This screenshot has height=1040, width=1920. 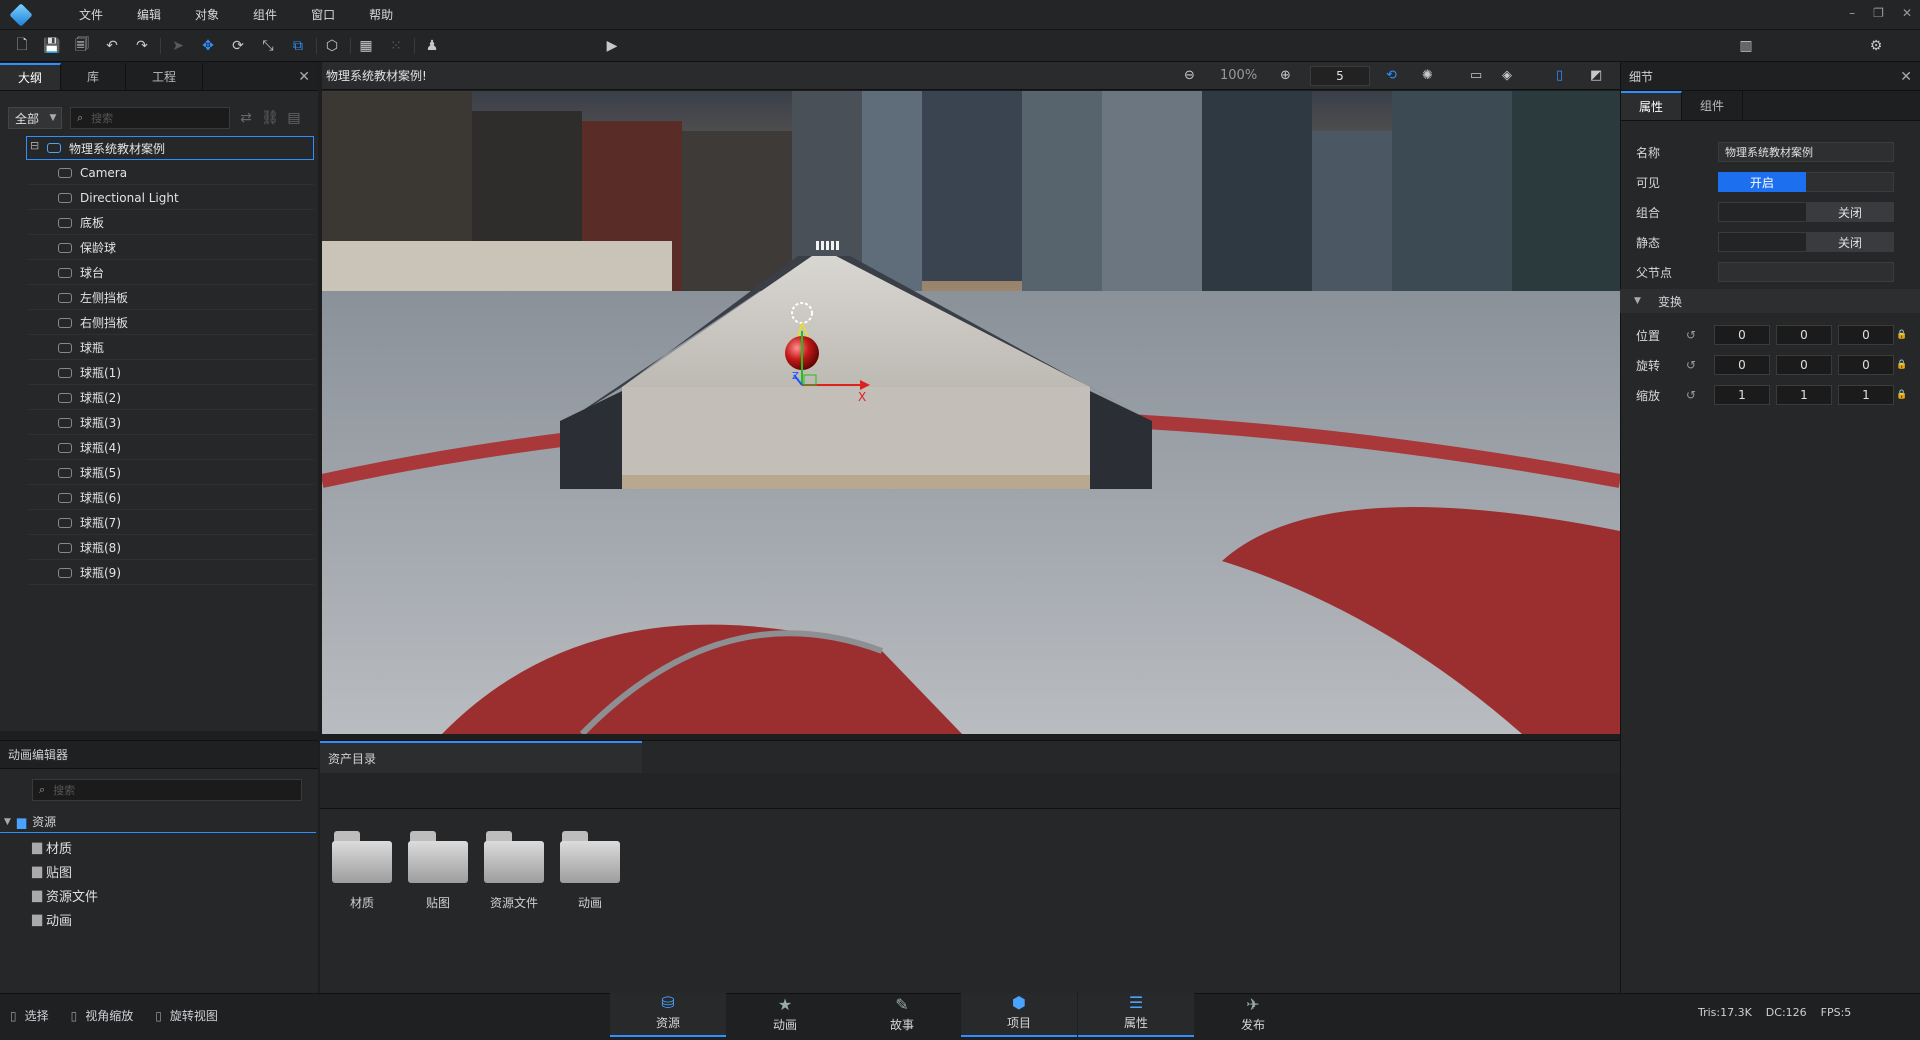 I want to click on scale-tool-icon: ⤡, so click(x=268, y=46).